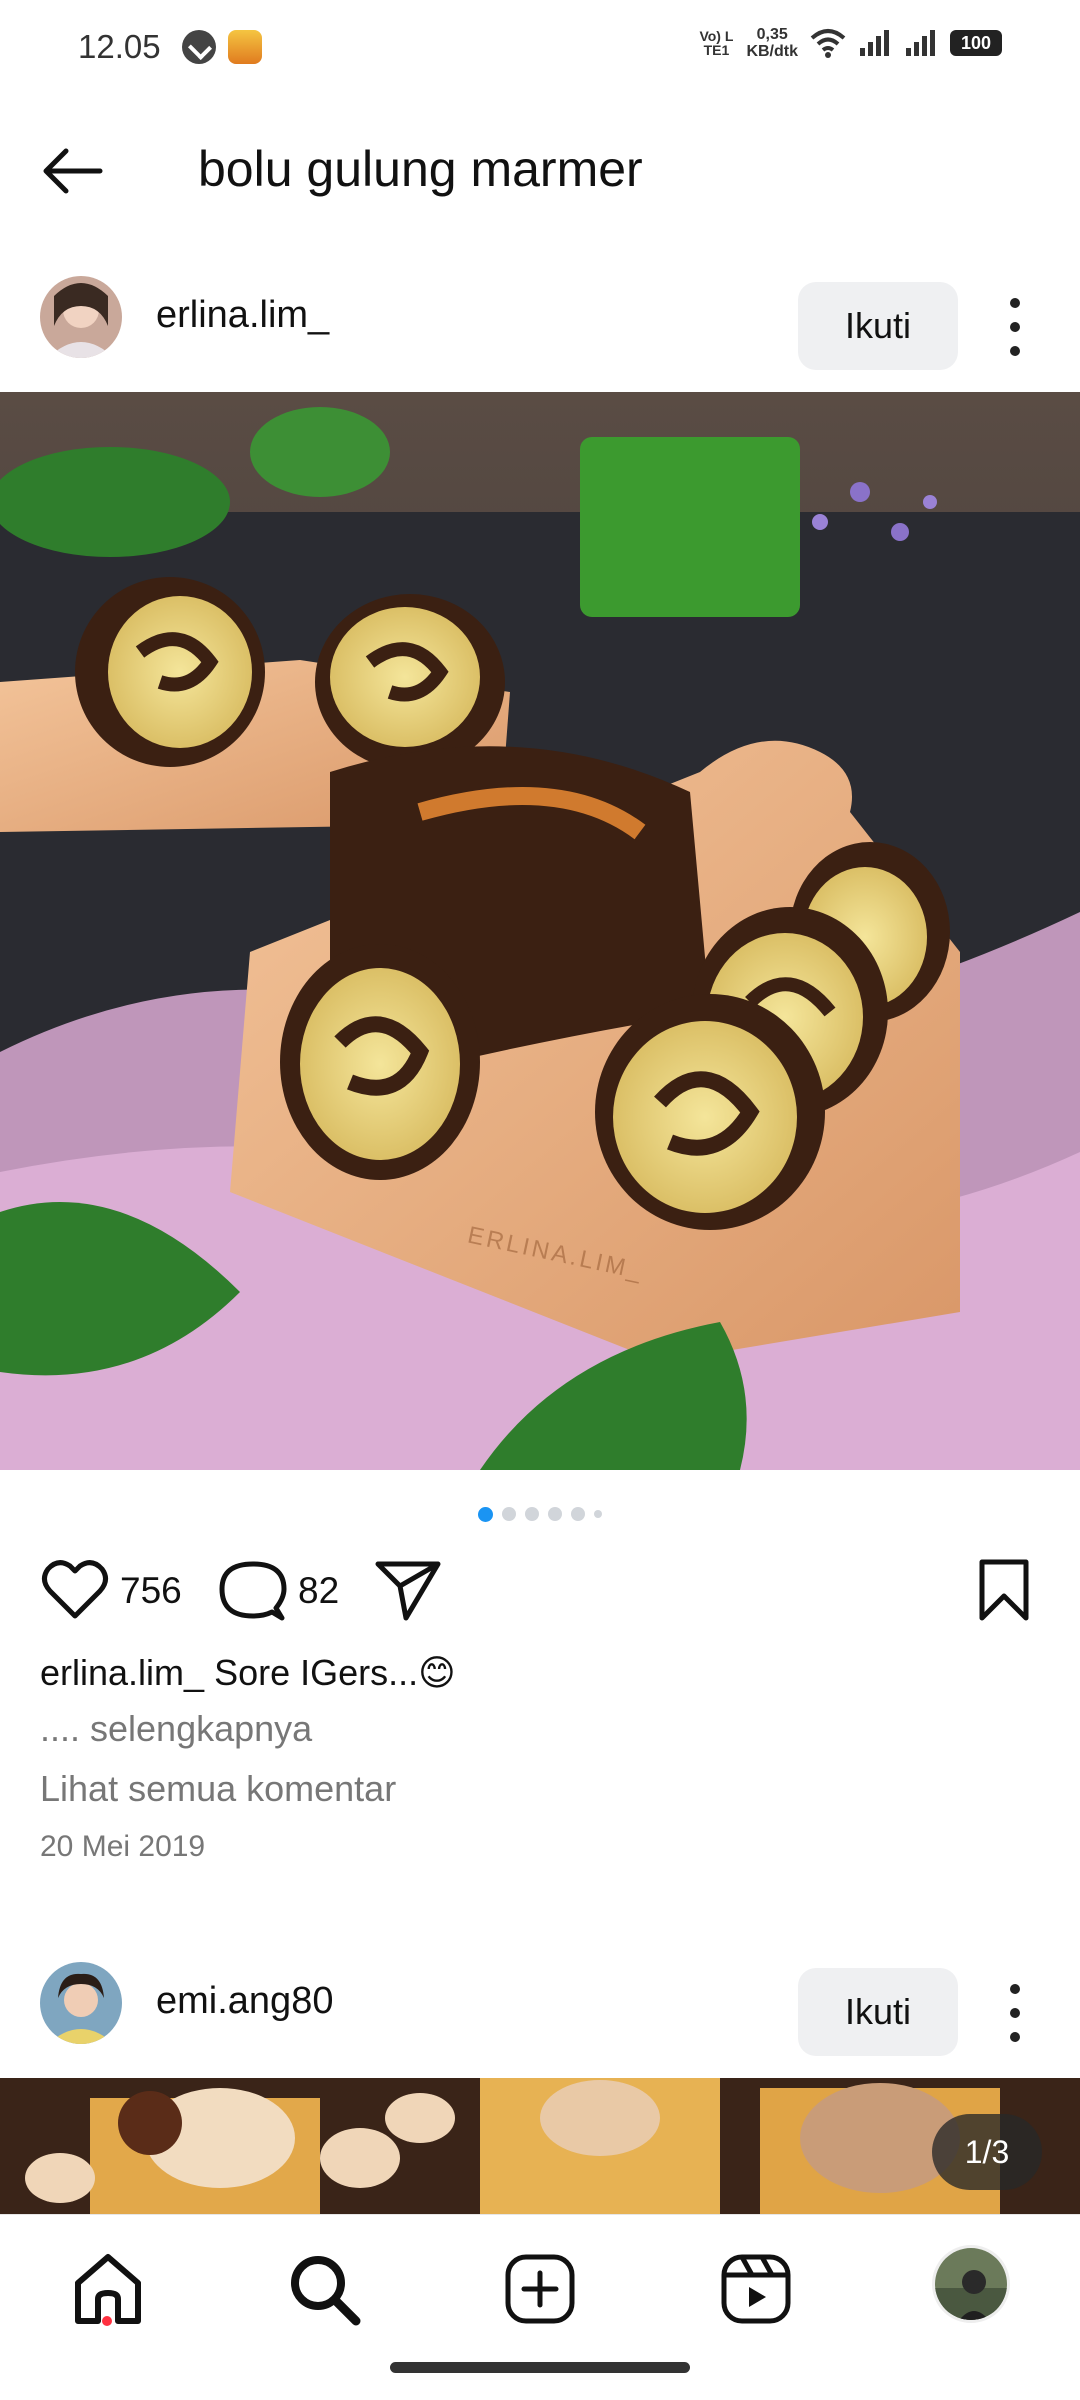 The height and width of the screenshot is (2400, 1080). Describe the element at coordinates (218, 1789) in the screenshot. I see `view-all-comments-link: Lihat semua komentar` at that location.